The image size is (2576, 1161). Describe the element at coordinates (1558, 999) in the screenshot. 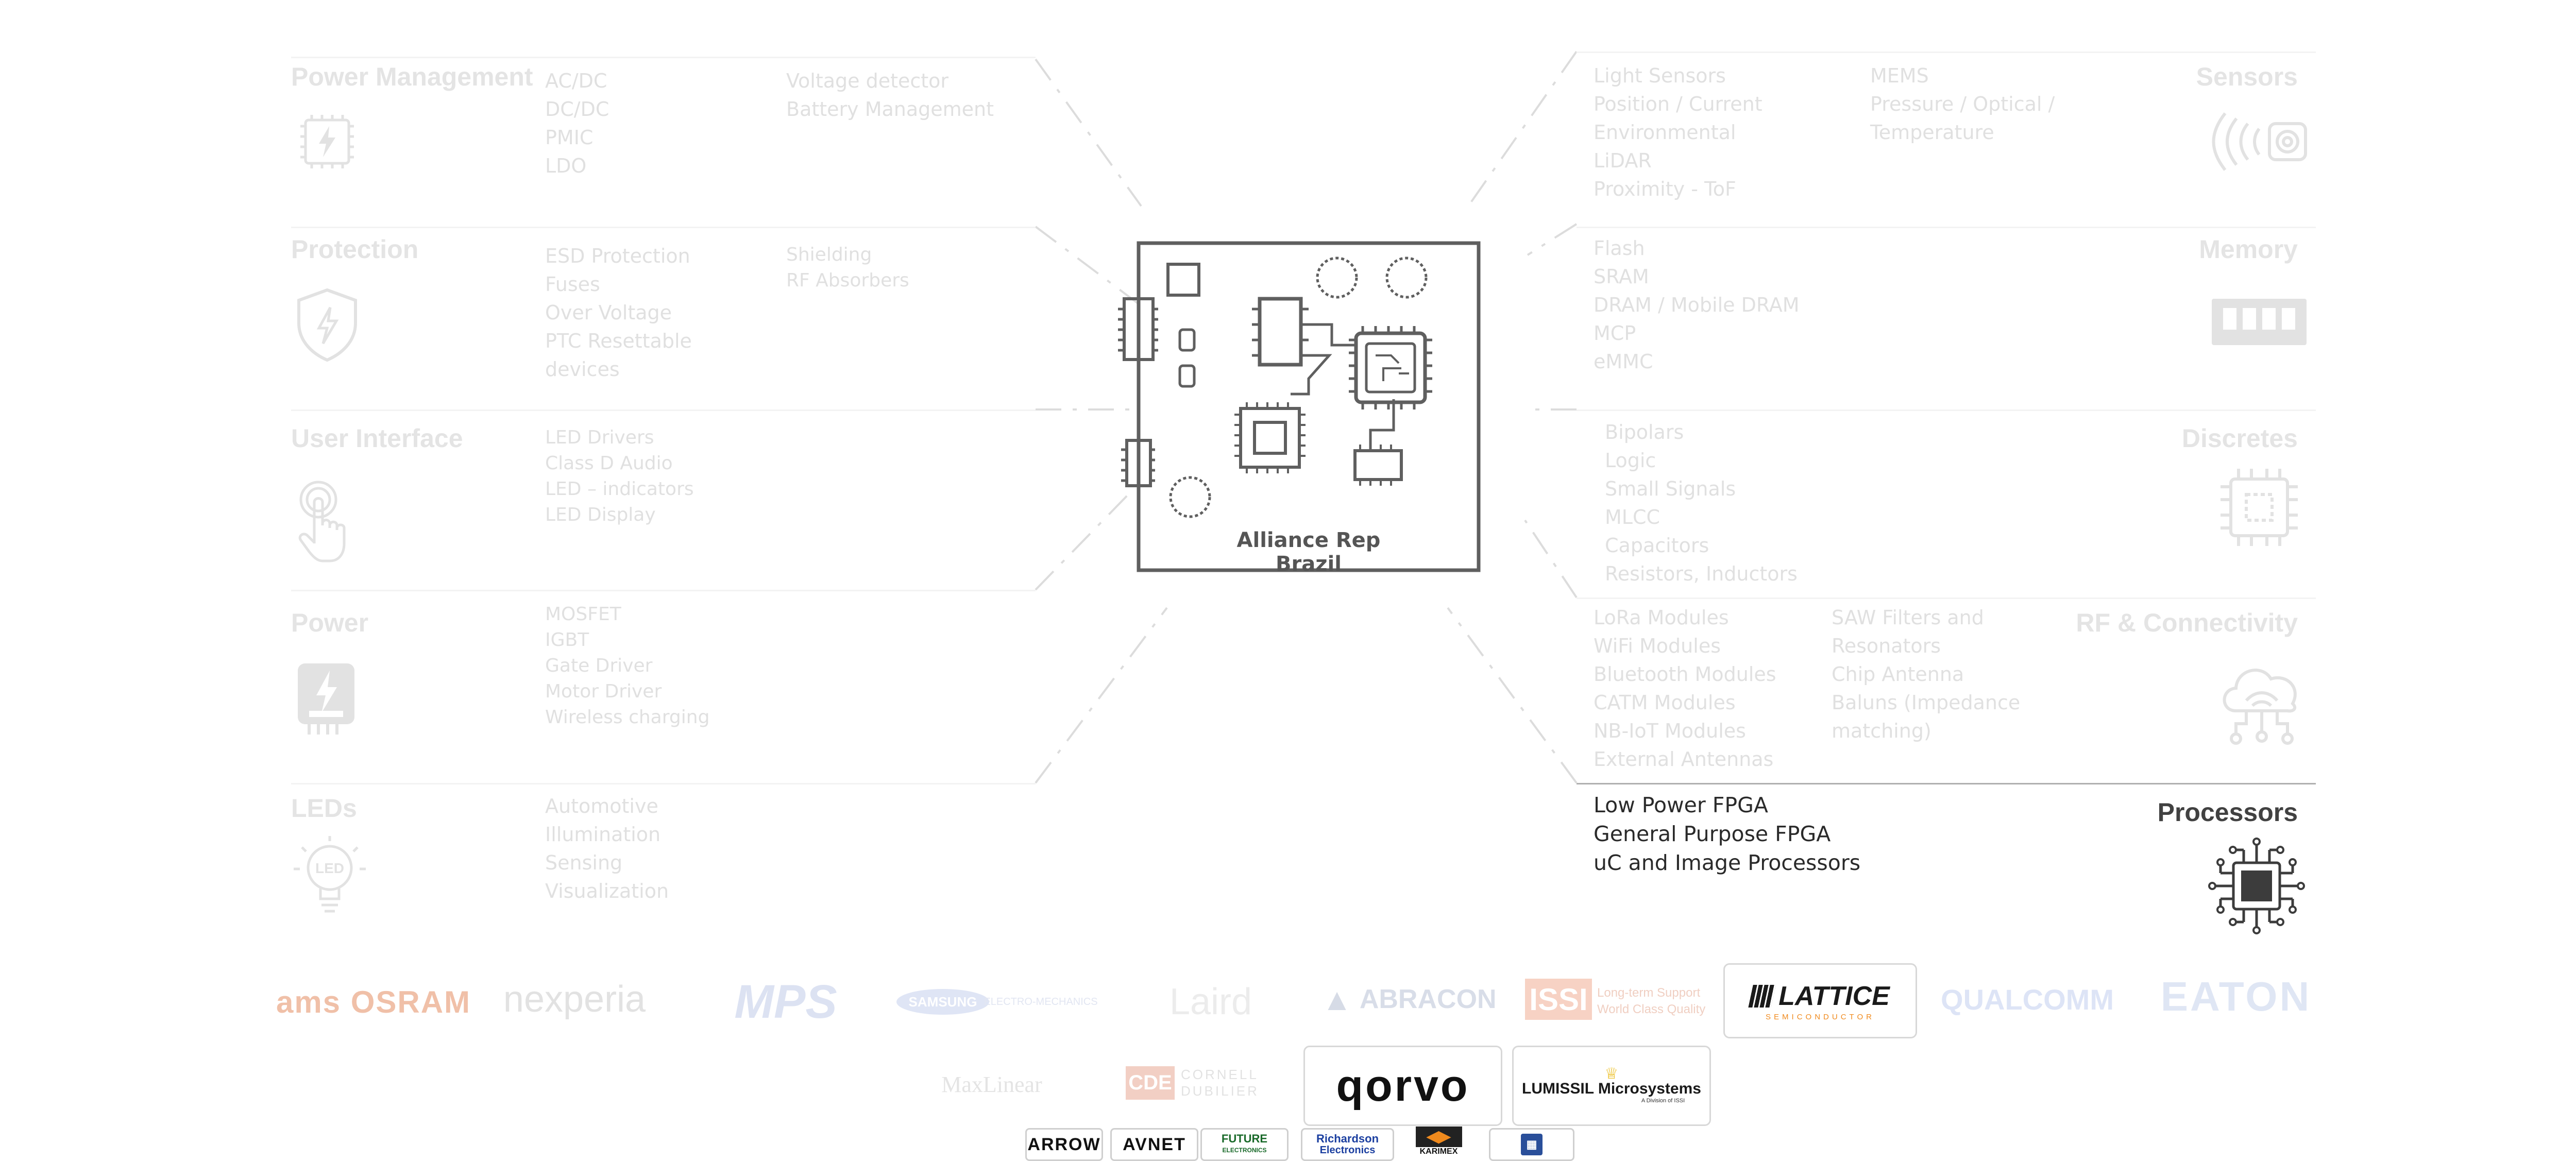

I see `logo-issi: ISSI` at that location.